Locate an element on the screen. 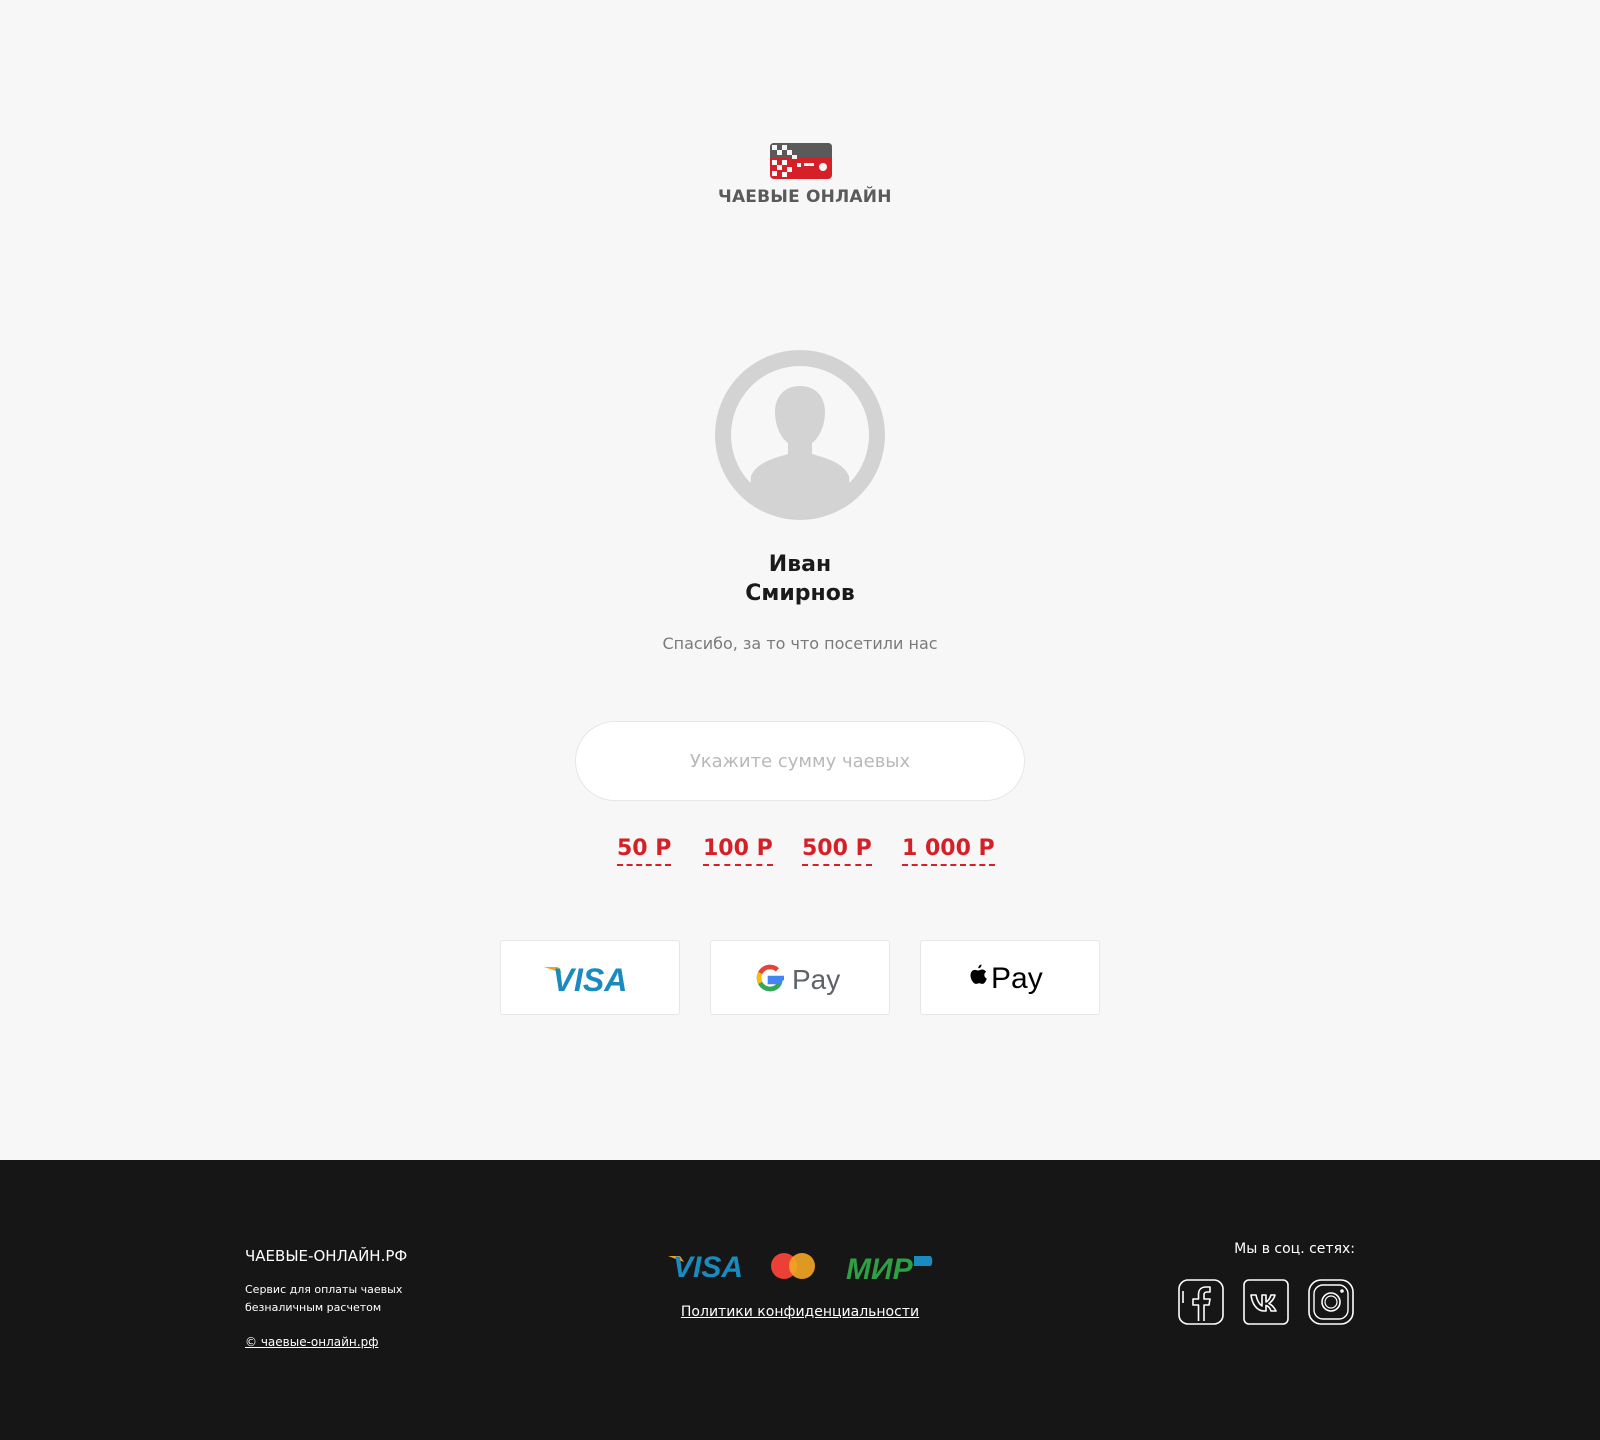 The height and width of the screenshot is (1440, 1600). svg-text: МИР is located at coordinates (880, 1267).